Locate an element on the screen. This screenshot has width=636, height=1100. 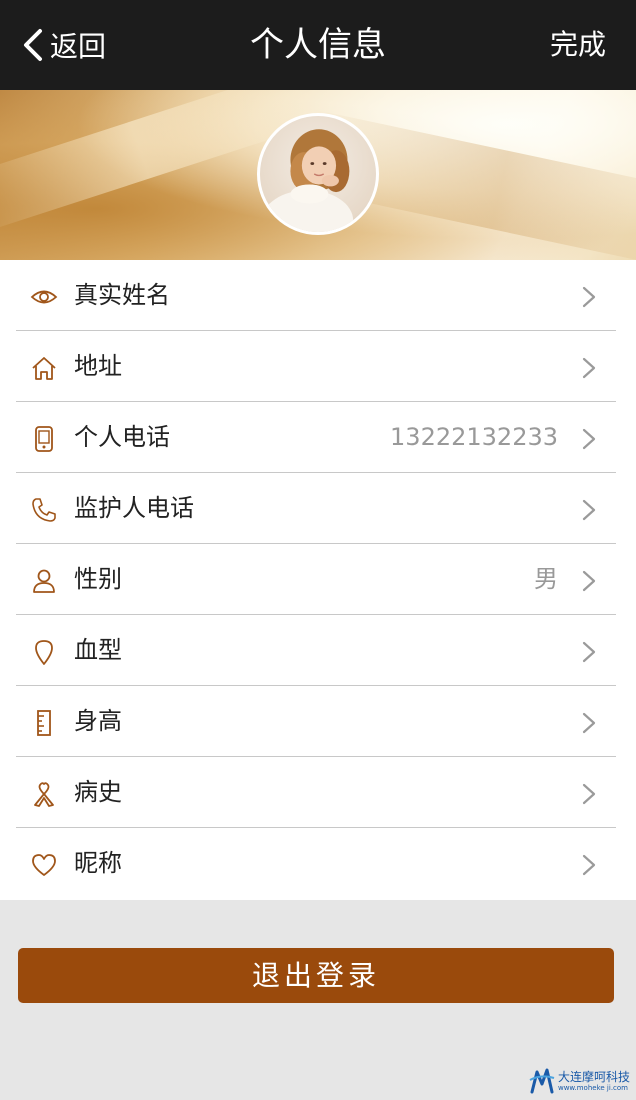
ruler-icon is located at coordinates (44, 723).